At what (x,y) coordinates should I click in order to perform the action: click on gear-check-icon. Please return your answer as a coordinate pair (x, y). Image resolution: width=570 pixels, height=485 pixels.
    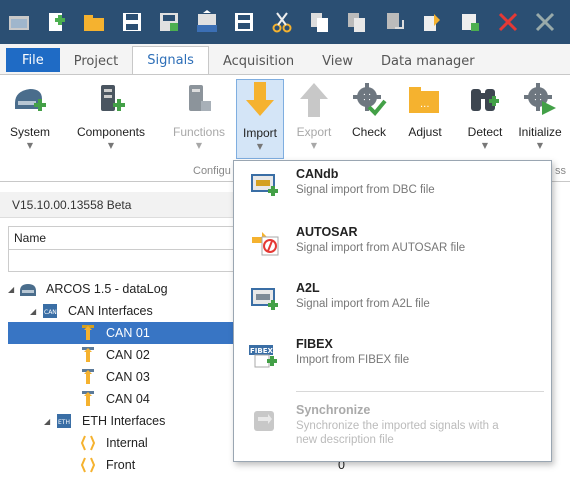
    Looking at the image, I should click on (369, 99).